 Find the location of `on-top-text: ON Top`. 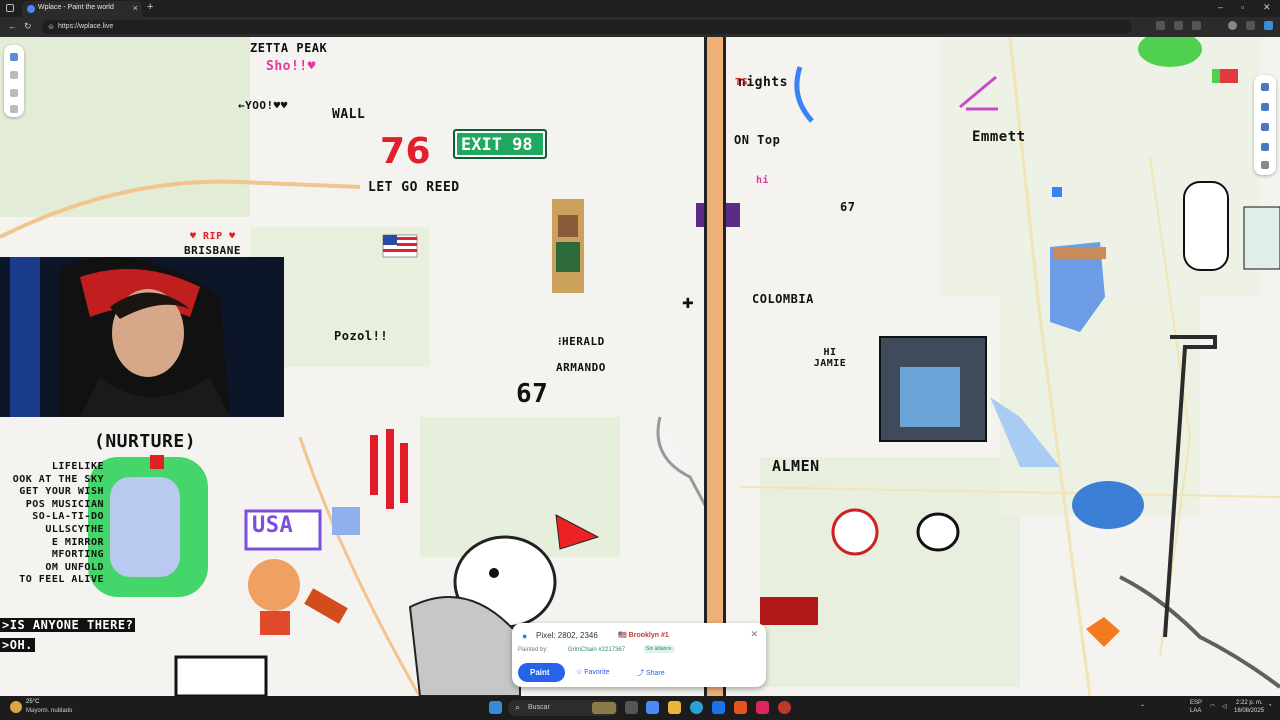

on-top-text: ON Top is located at coordinates (757, 140).